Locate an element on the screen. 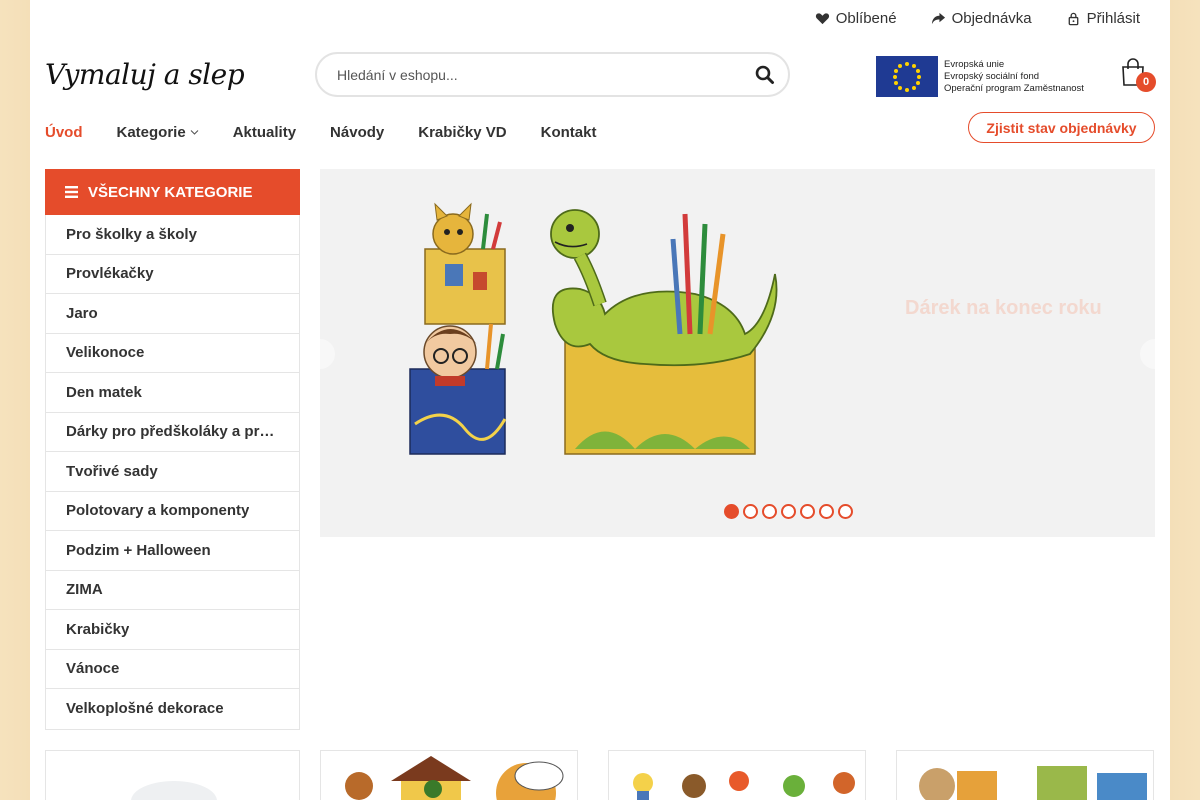  category-label: Provlékačky is located at coordinates (110, 274).